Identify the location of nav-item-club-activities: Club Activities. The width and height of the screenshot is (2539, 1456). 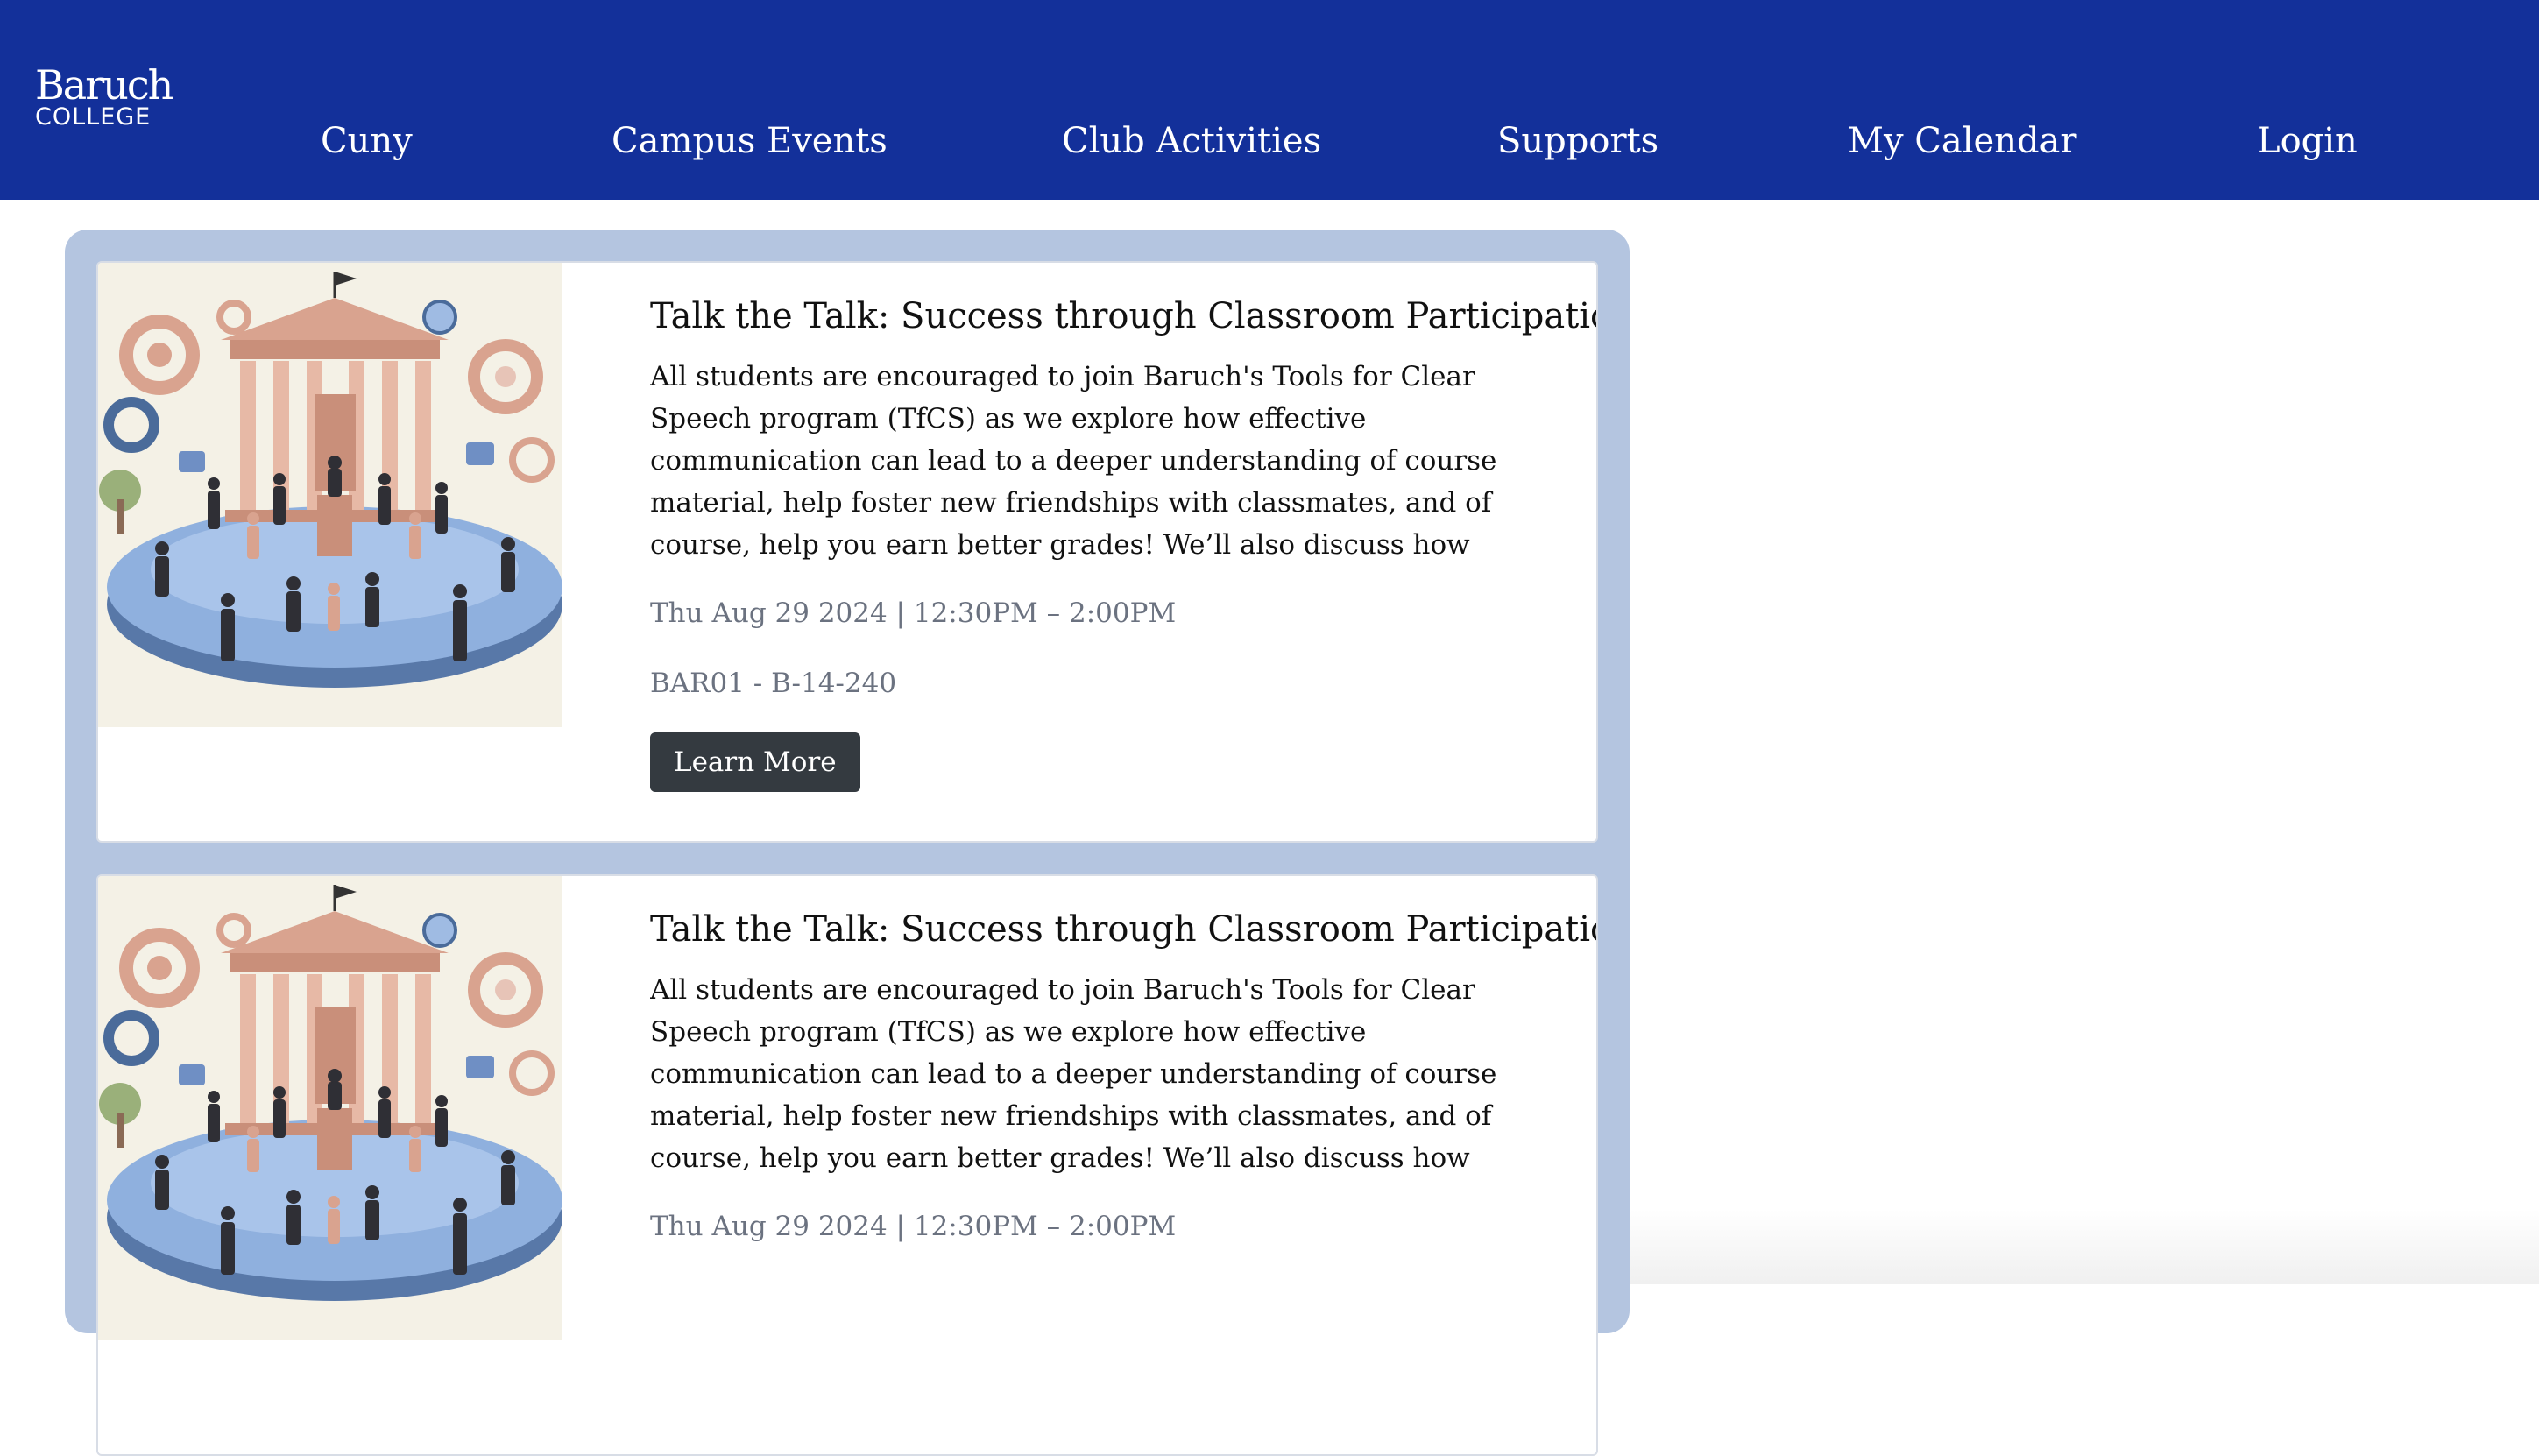
(1191, 141).